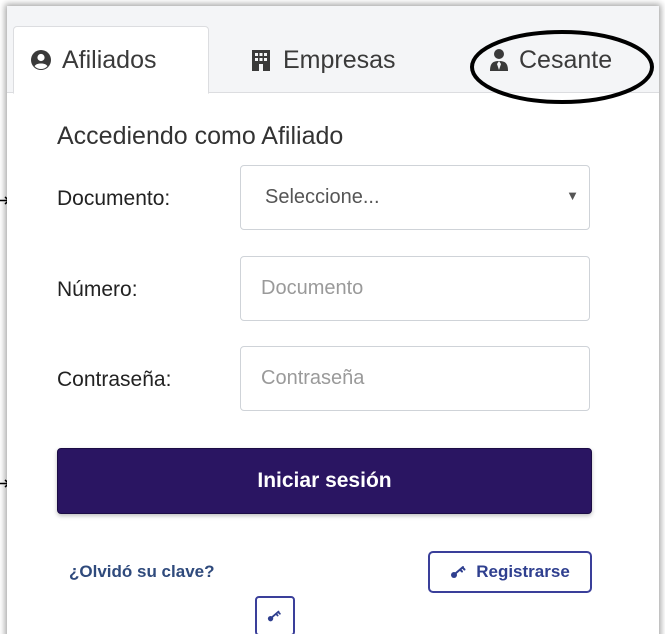 The width and height of the screenshot is (665, 634). Describe the element at coordinates (566, 59) in the screenshot. I see `tab-label: Cesante` at that location.